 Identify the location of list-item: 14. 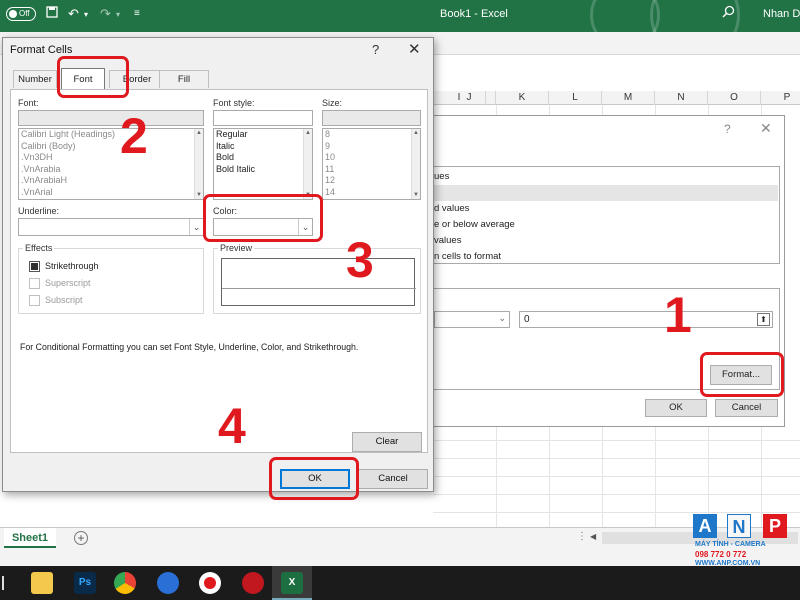
(371, 193).